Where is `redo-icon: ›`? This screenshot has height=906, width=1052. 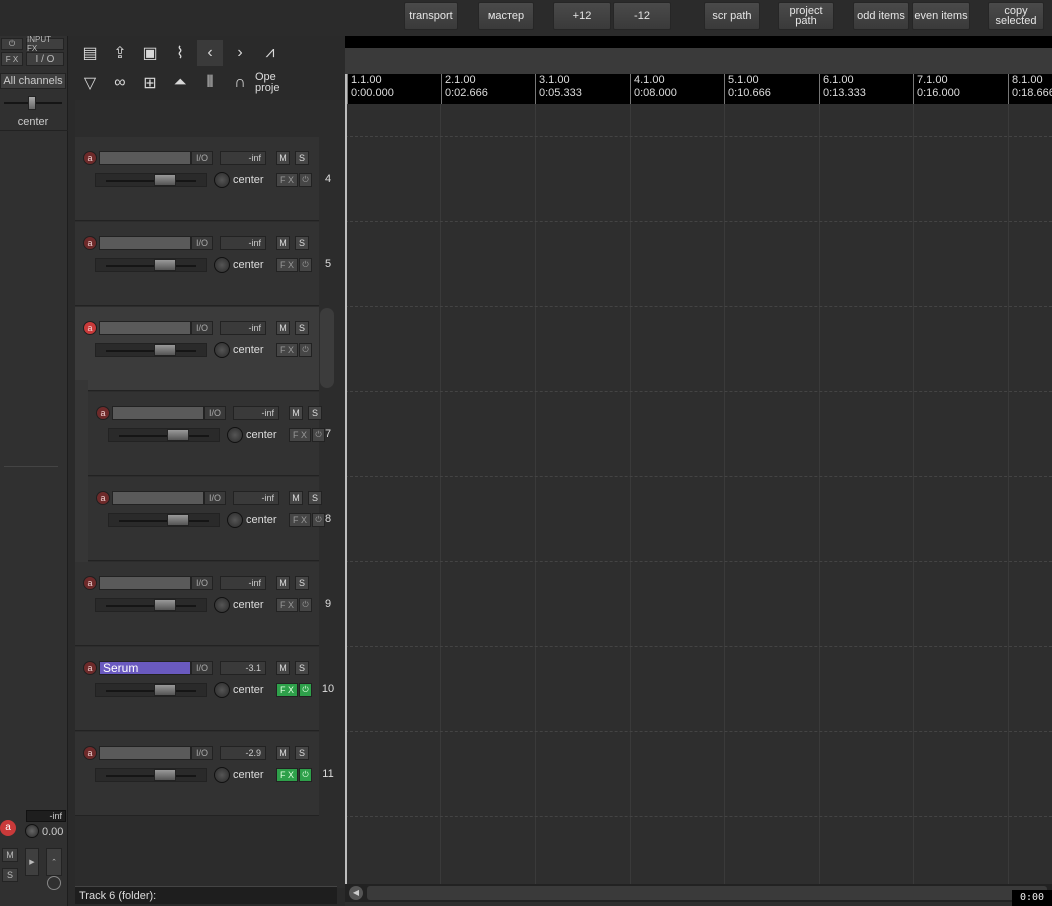
redo-icon: › is located at coordinates (240, 53).